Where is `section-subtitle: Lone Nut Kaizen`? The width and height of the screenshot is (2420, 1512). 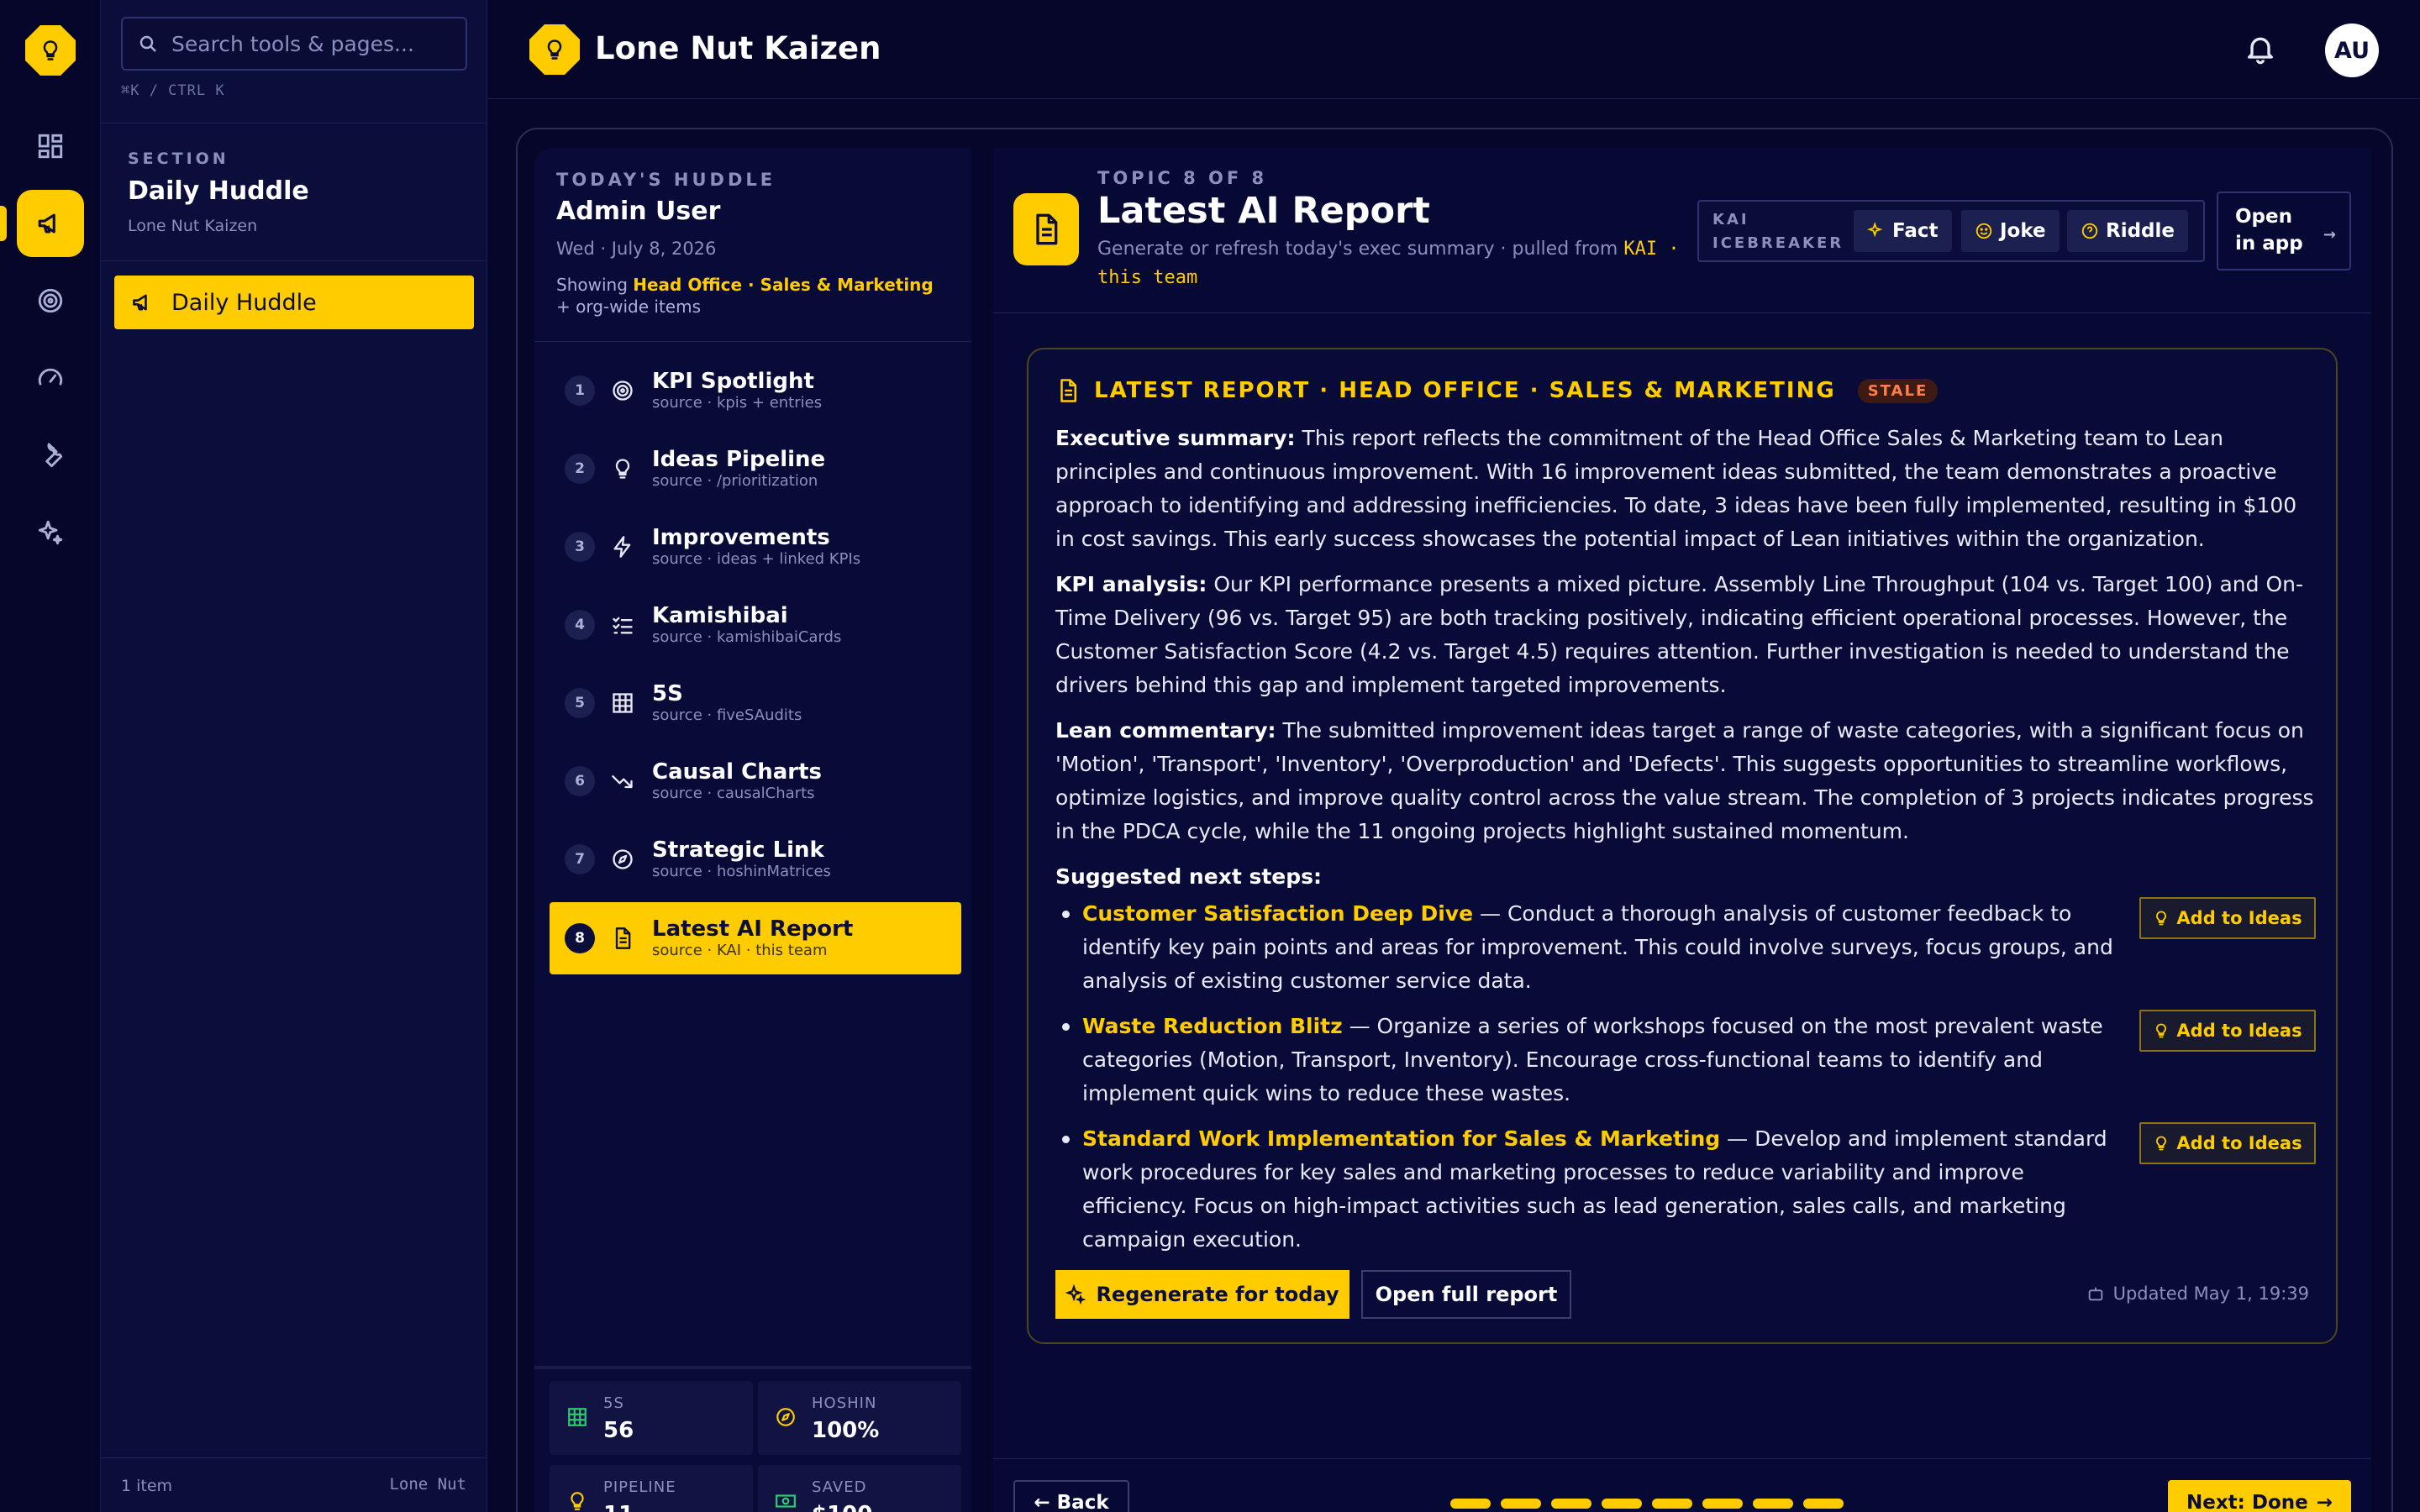 section-subtitle: Lone Nut Kaizen is located at coordinates (193, 226).